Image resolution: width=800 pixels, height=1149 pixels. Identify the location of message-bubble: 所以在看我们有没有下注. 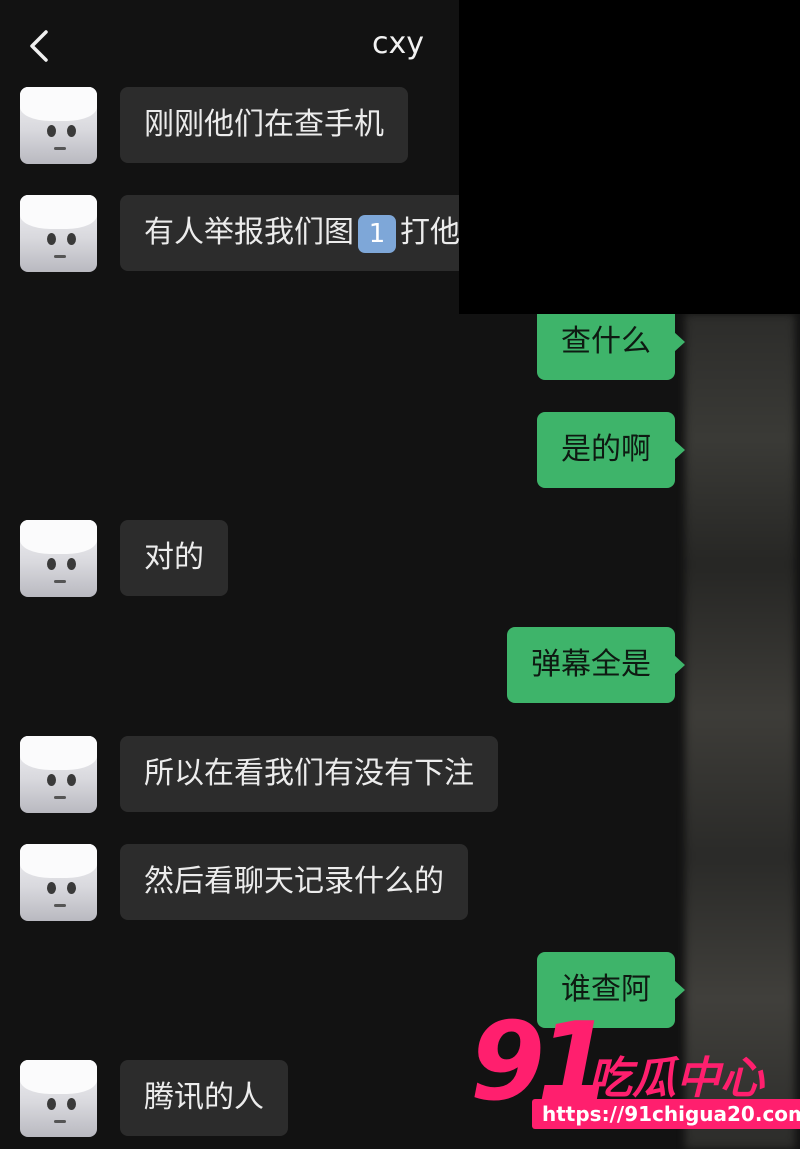
(309, 774).